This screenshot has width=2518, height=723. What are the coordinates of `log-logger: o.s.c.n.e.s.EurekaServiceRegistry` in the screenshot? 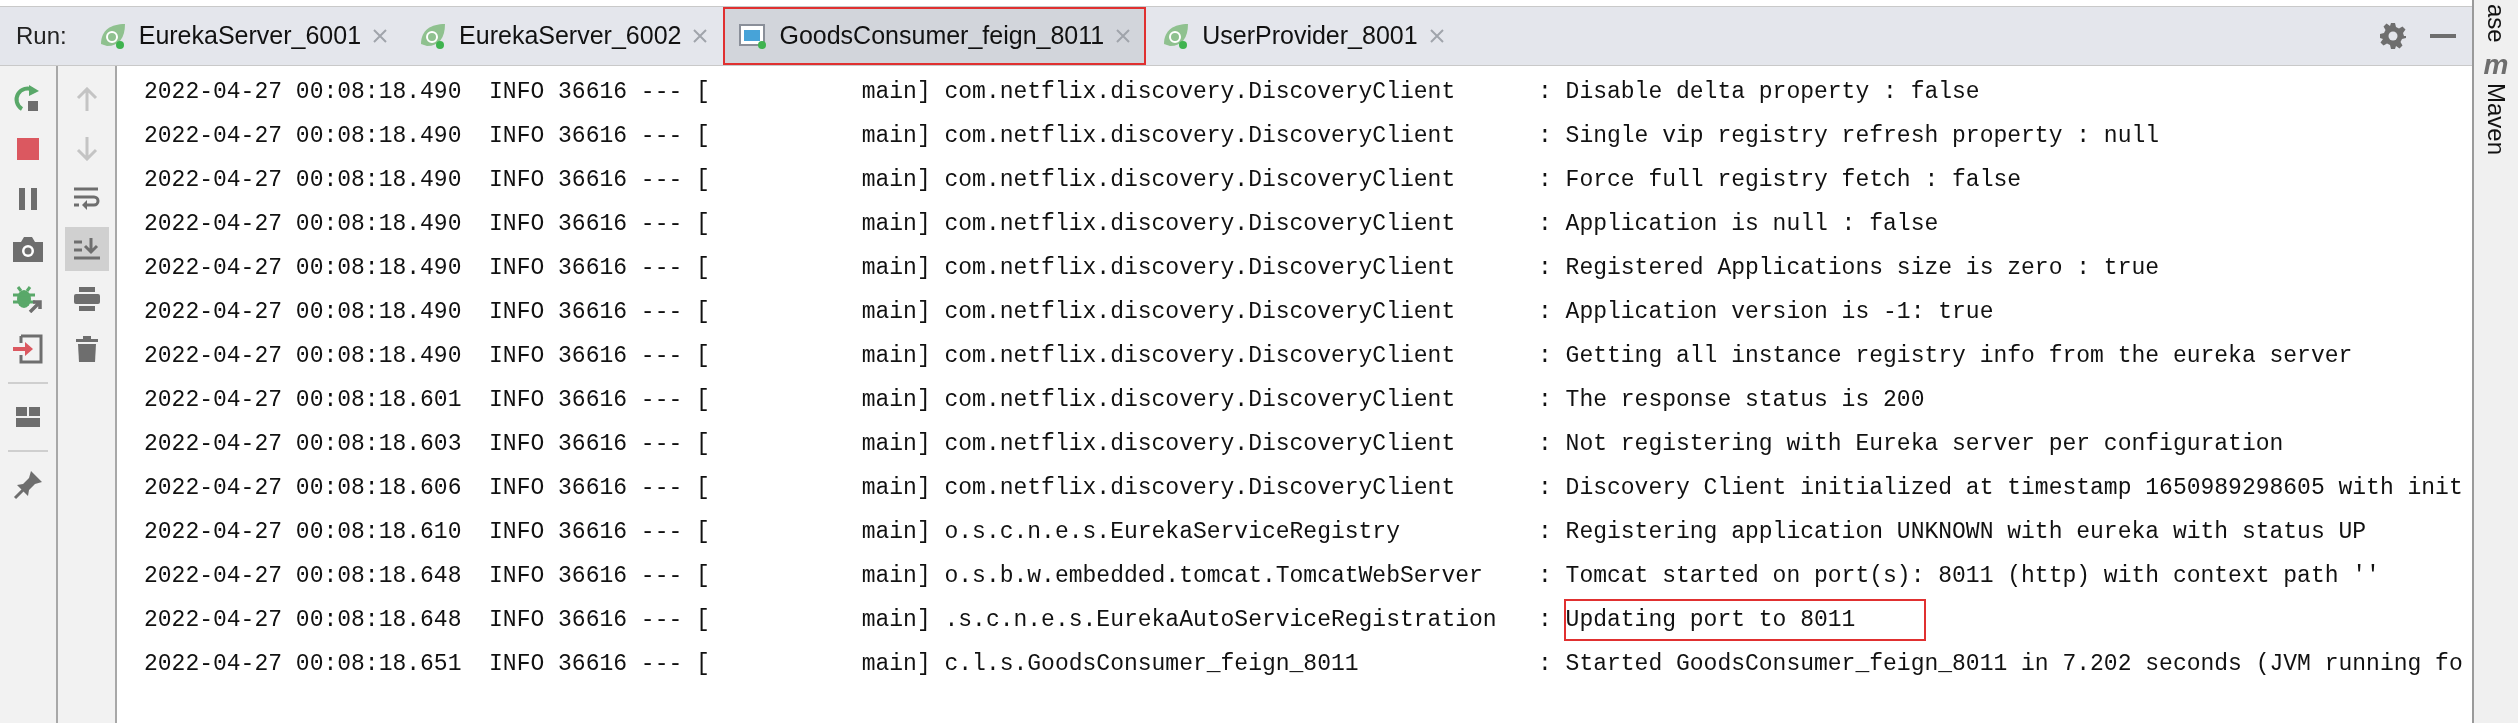 It's located at (1172, 532).